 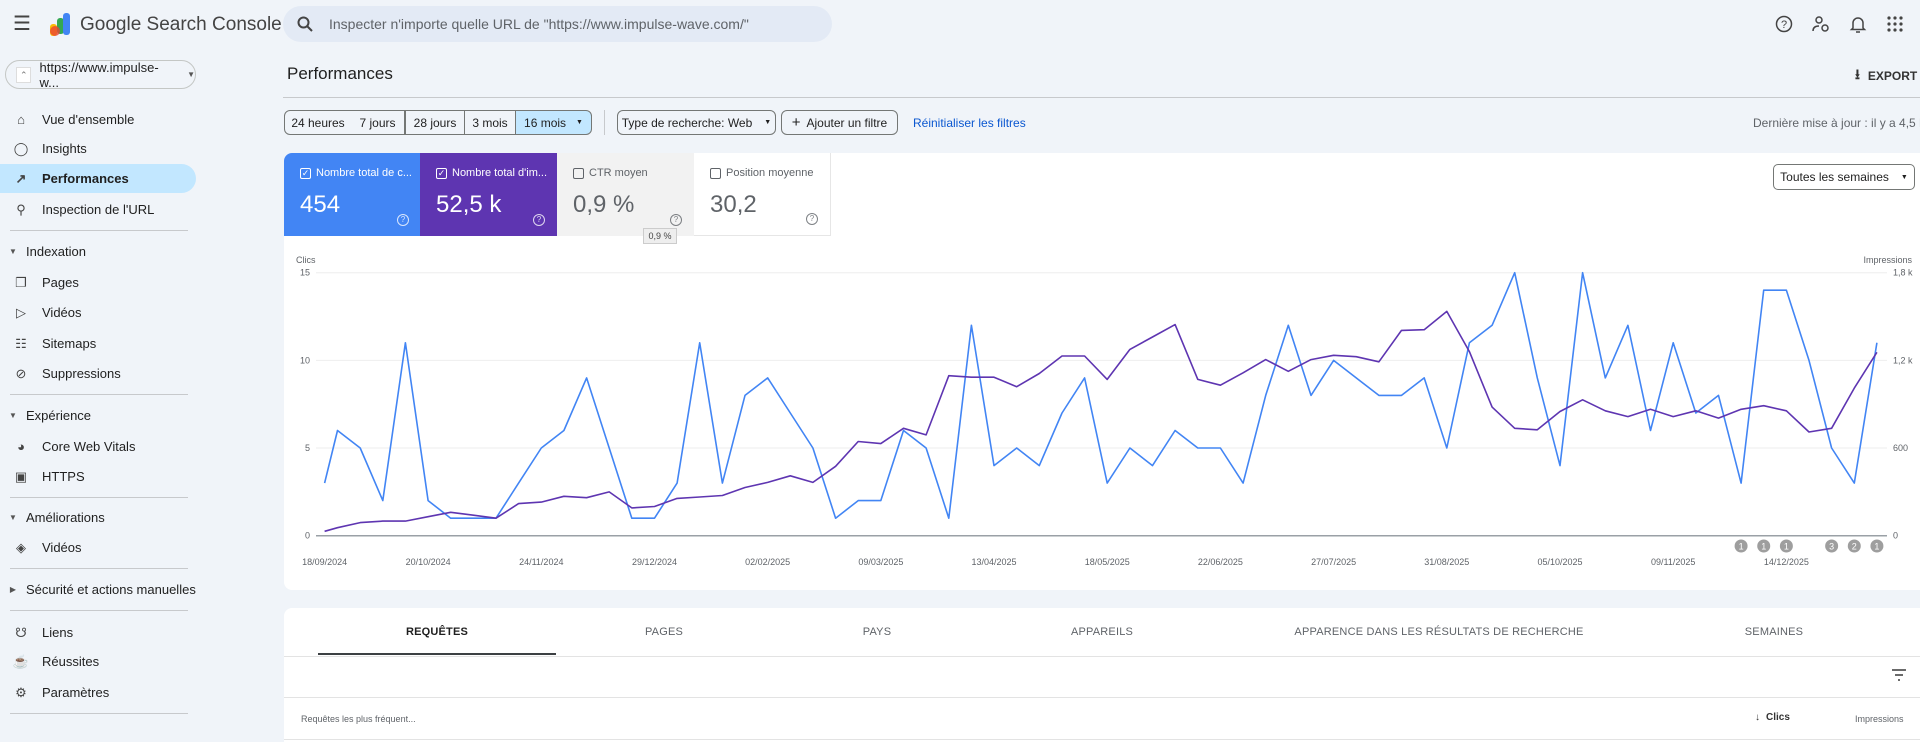 What do you see at coordinates (56, 251) in the screenshot?
I see `section-label: Indexation` at bounding box center [56, 251].